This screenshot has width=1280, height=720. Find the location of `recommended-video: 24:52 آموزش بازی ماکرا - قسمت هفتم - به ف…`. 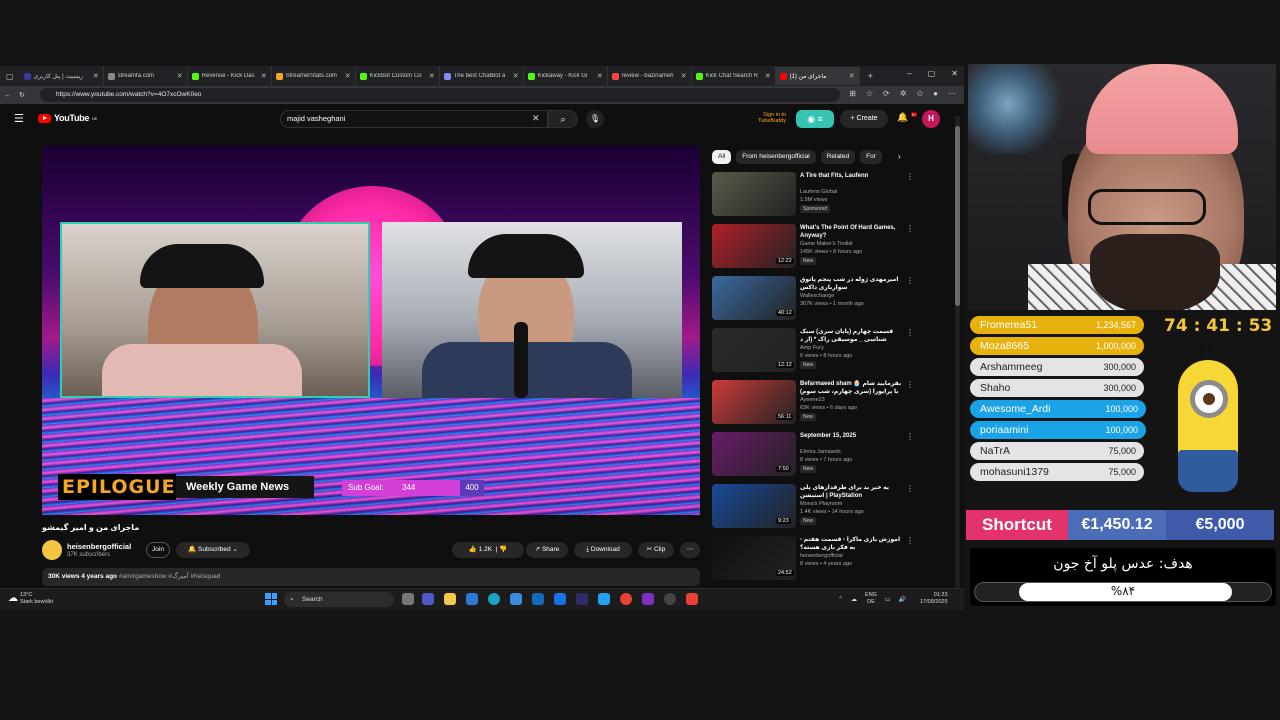

recommended-video: 24:52 آموزش بازی ماکرا - قسمت هفتم - به ف… is located at coordinates (817, 559).